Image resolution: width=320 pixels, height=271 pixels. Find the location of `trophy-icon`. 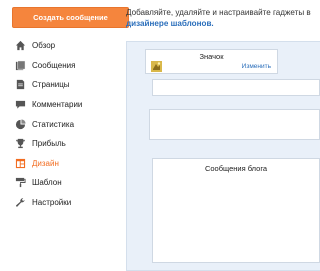

trophy-icon is located at coordinates (20, 144).